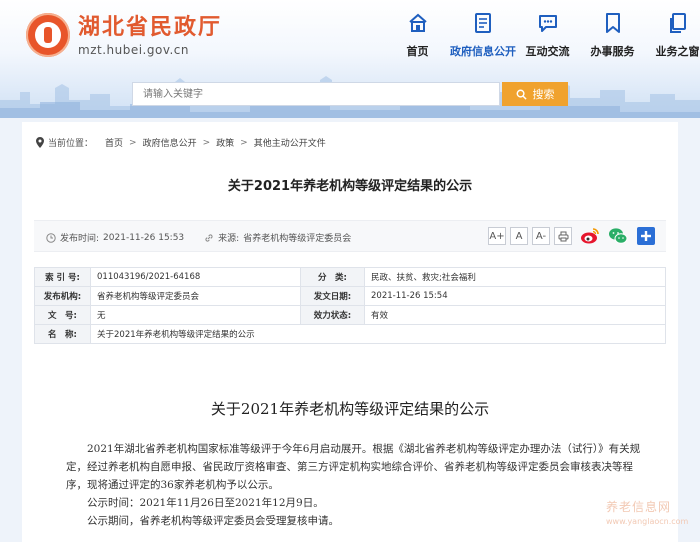 The width and height of the screenshot is (700, 542). What do you see at coordinates (378, 334) in the screenshot?
I see `info-value: 关于2021年养老机构等级评定结果的公示` at bounding box center [378, 334].